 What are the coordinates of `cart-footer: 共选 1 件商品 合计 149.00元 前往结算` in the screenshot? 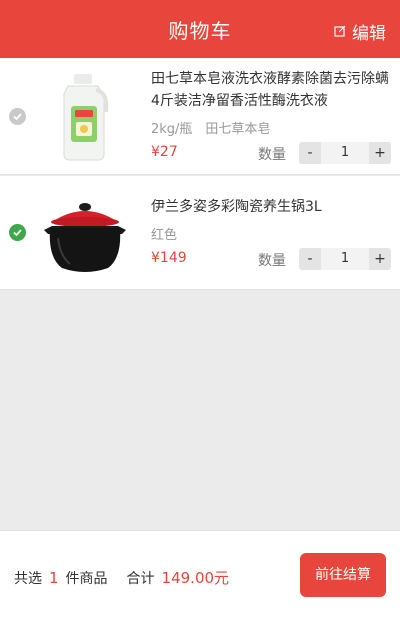 It's located at (200, 575).